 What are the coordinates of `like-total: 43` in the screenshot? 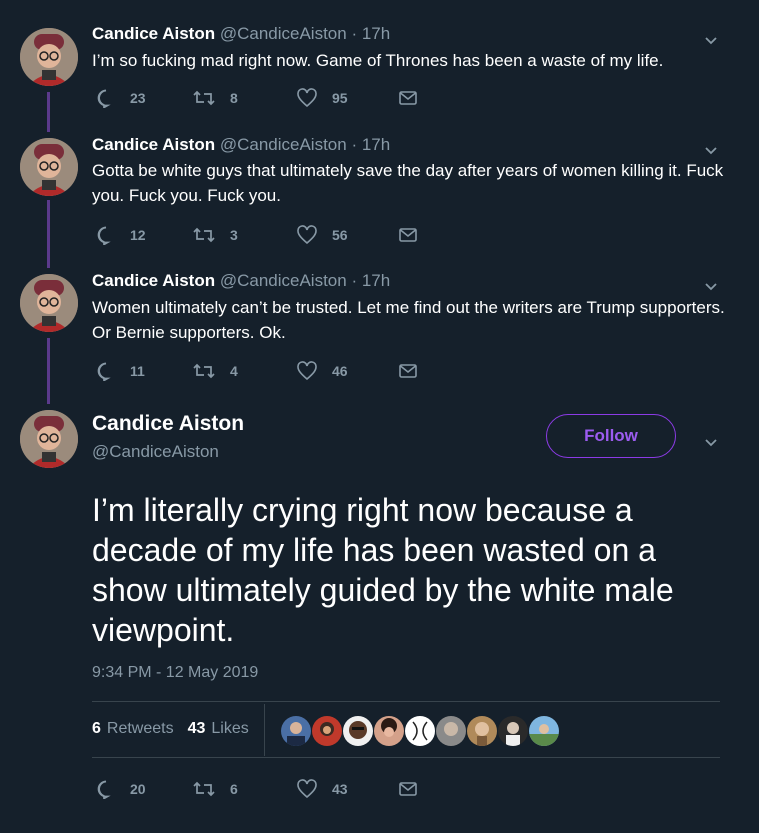 It's located at (196, 728).